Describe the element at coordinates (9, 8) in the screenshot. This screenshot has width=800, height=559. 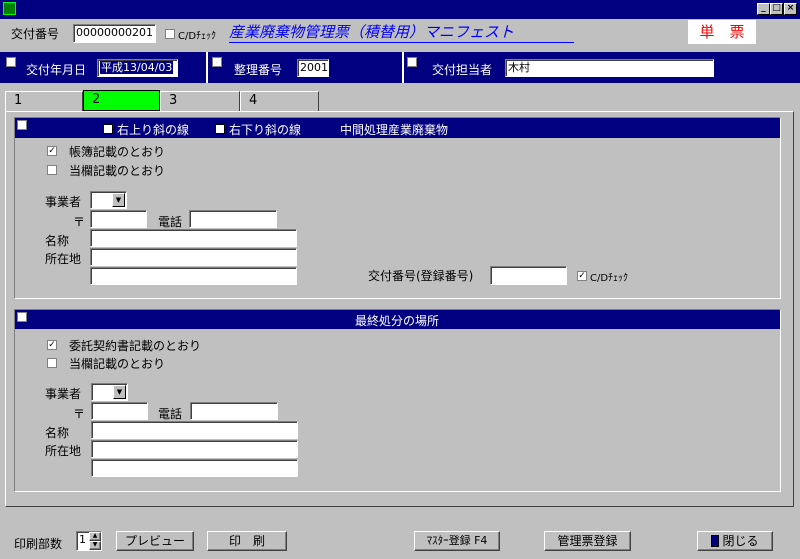
I see `app-icon` at that location.